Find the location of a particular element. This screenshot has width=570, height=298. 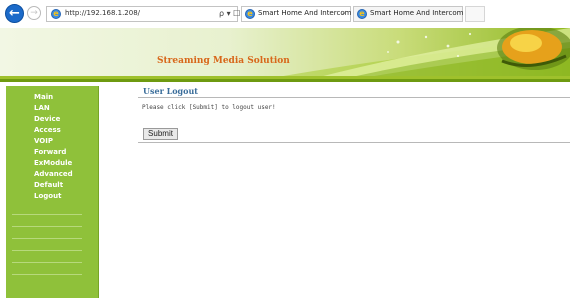

new-tab-button is located at coordinates (475, 14).